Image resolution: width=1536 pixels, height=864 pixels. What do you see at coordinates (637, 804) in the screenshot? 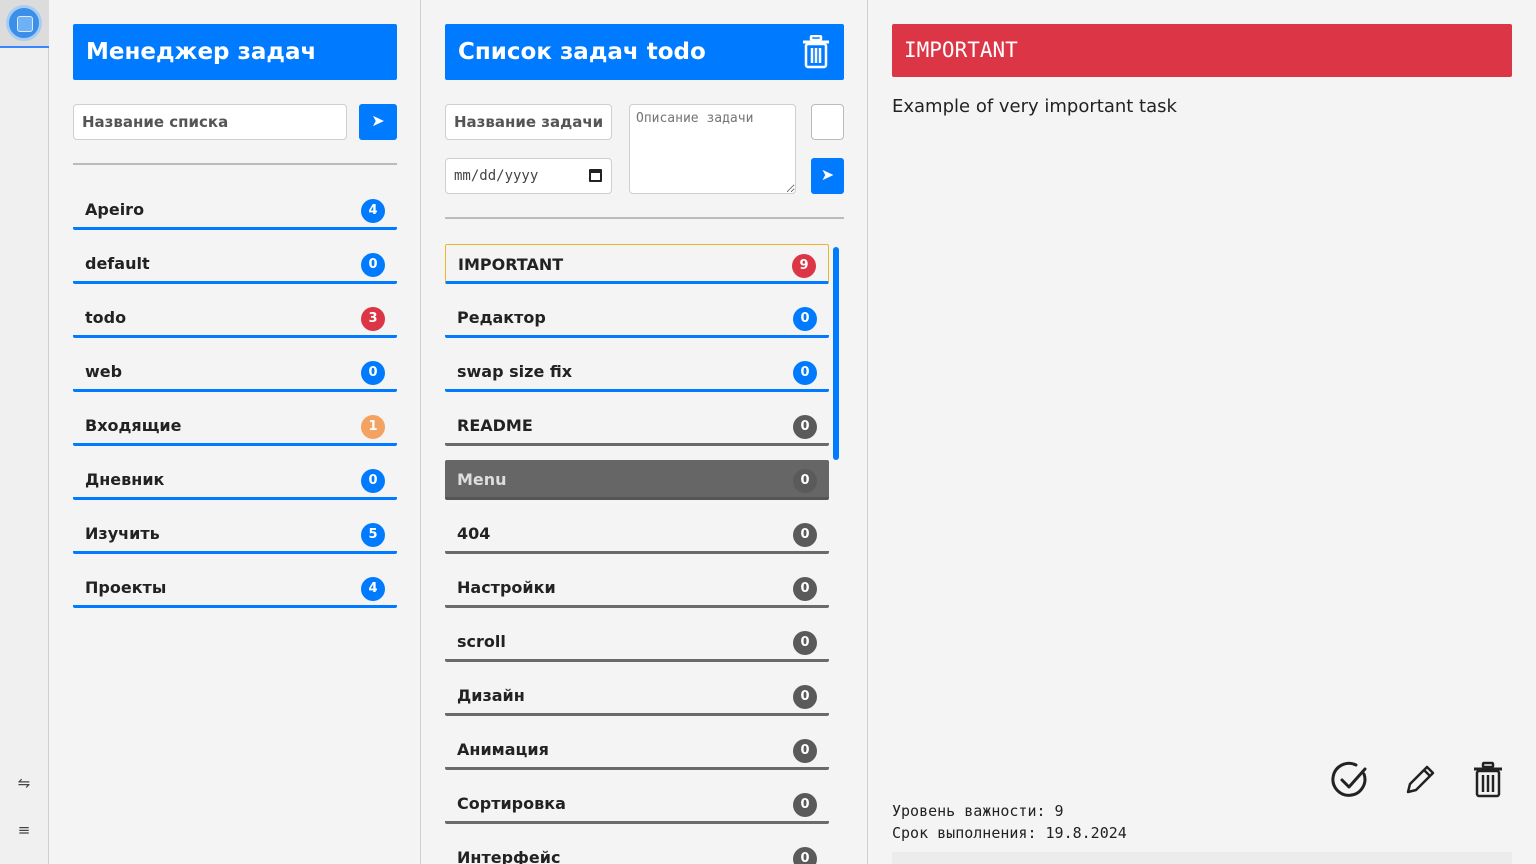
I see `task-item: Сортировка 0` at bounding box center [637, 804].